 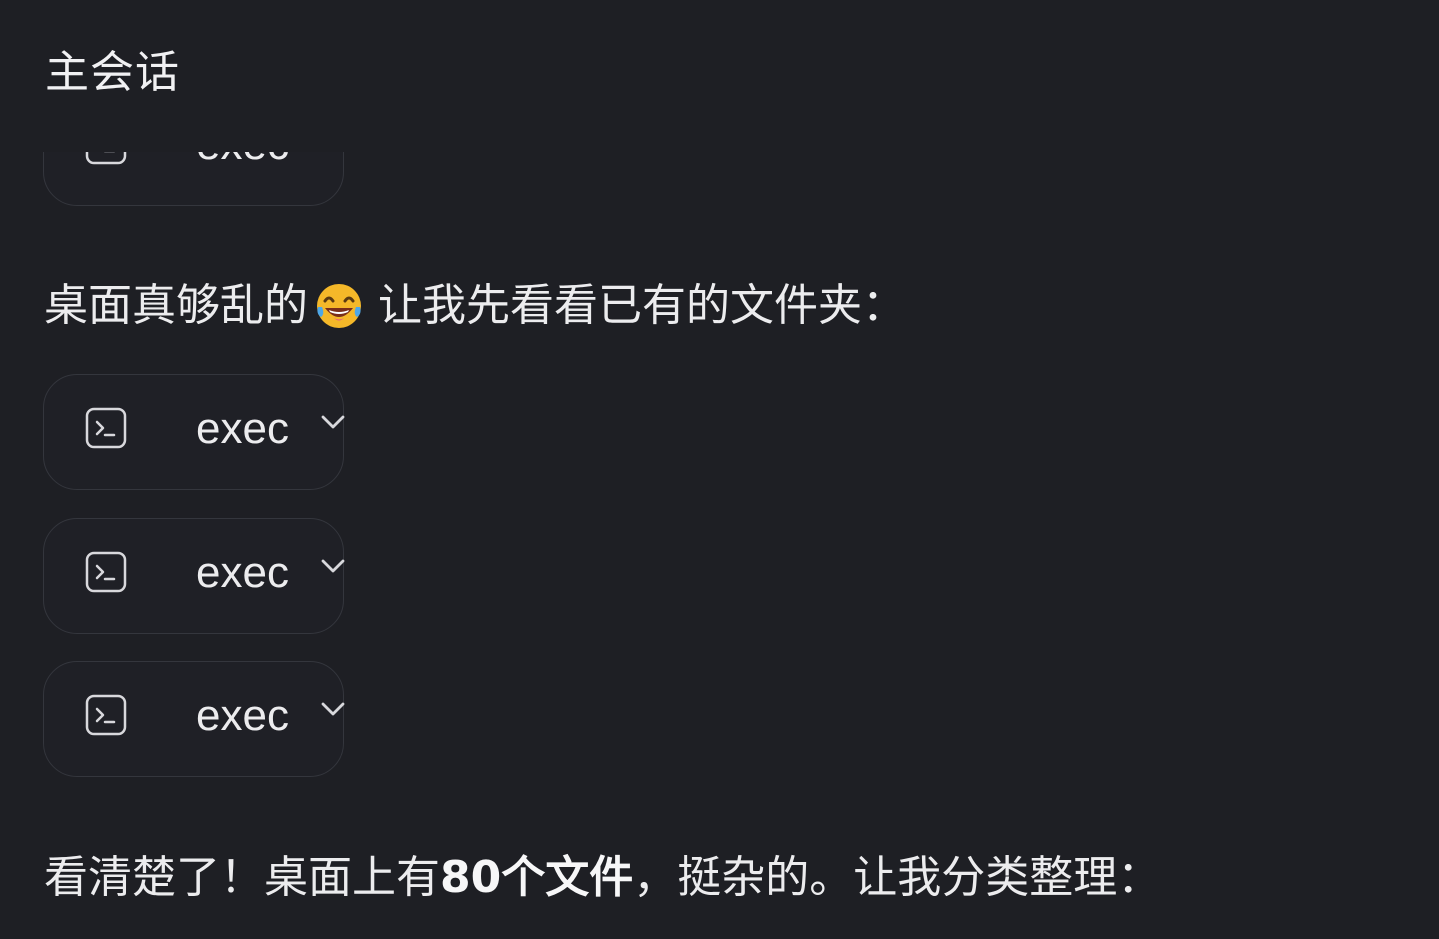 I want to click on message-text: 让我先看看已有的文件夹：, so click(x=642, y=305).